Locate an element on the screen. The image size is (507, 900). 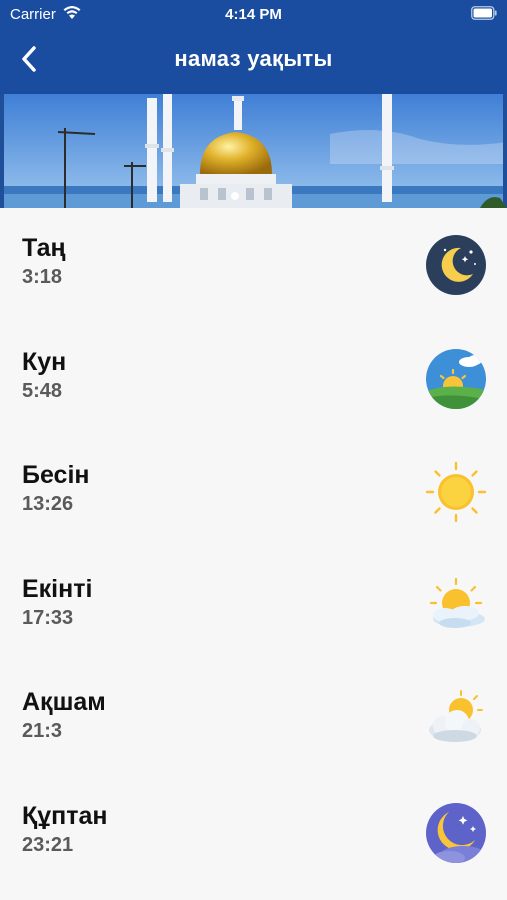
prayer-row-aqsham: Ақшам 21:3 is located at coordinates (253, 719).